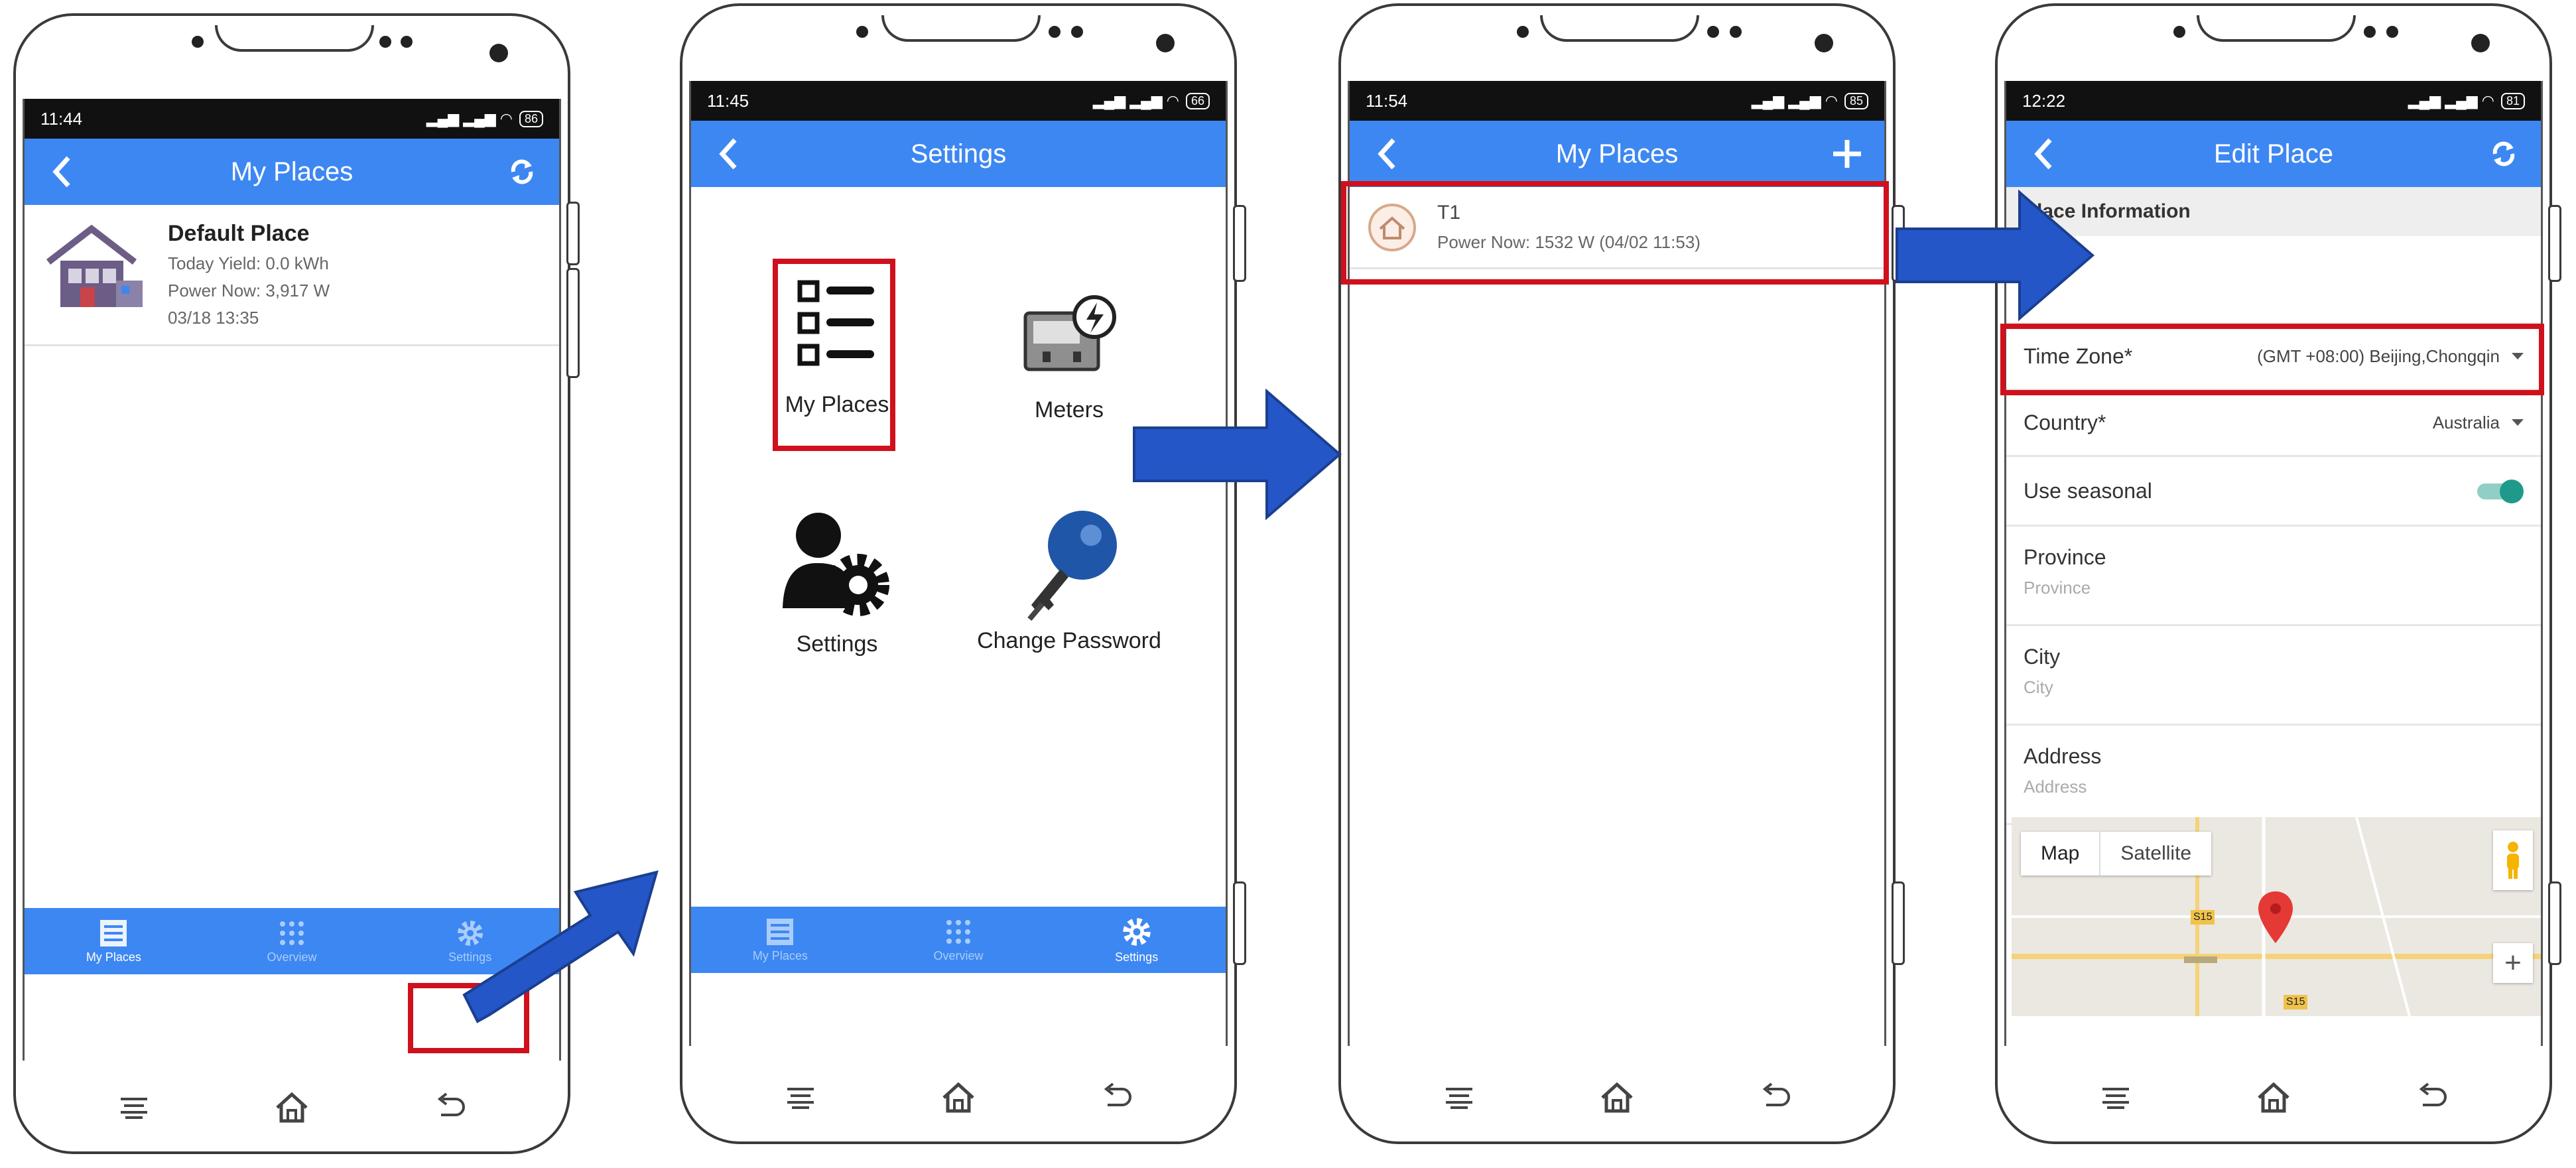 This screenshot has width=2576, height=1168. What do you see at coordinates (837, 583) in the screenshot?
I see `tile-settings: Settings` at bounding box center [837, 583].